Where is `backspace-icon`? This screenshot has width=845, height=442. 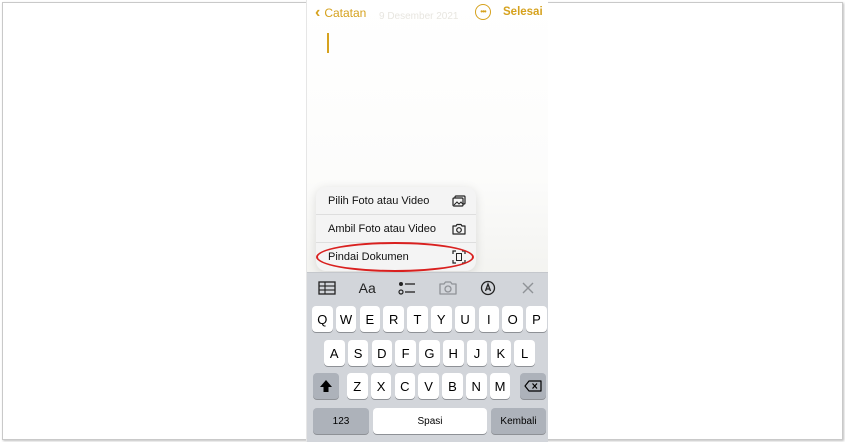 backspace-icon is located at coordinates (533, 386).